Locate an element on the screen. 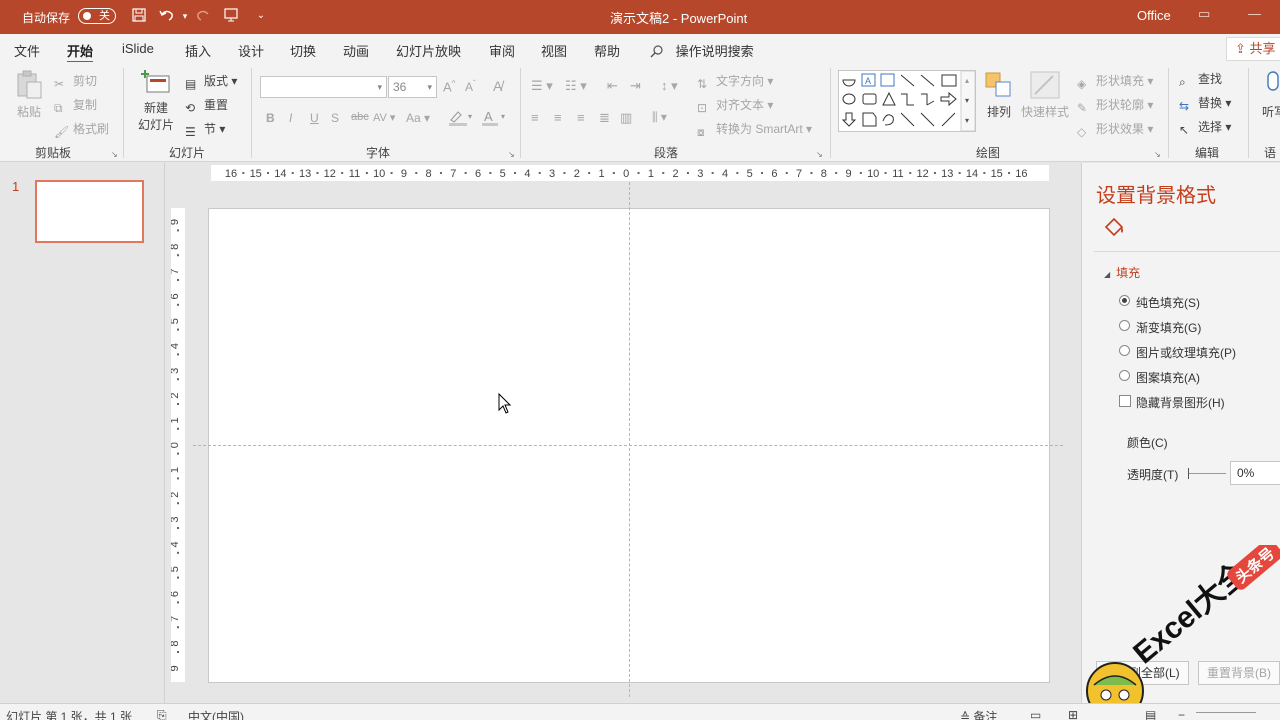 The height and width of the screenshot is (720, 1280). pattern-fill-option: 图案填充(A) is located at coordinates (1159, 377).